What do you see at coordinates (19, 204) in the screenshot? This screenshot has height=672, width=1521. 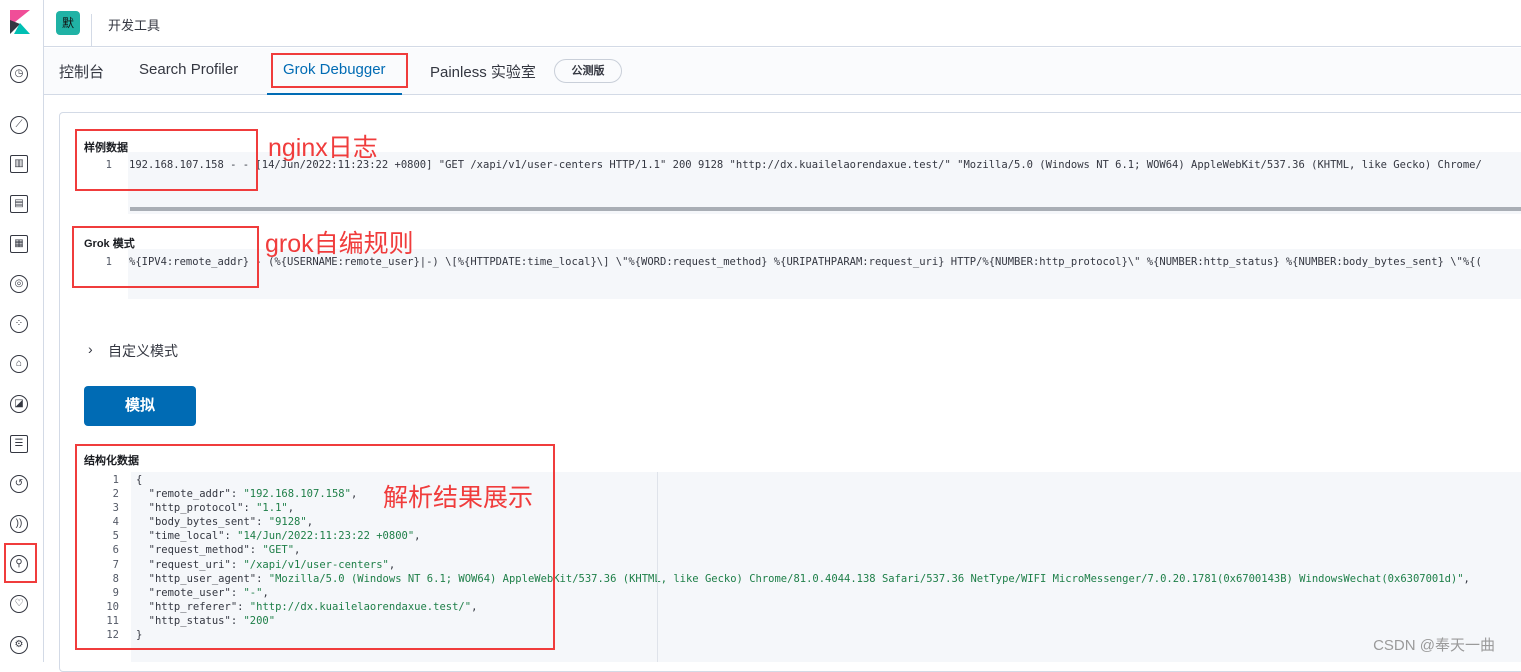 I see `dashboard-icon: ▤` at bounding box center [19, 204].